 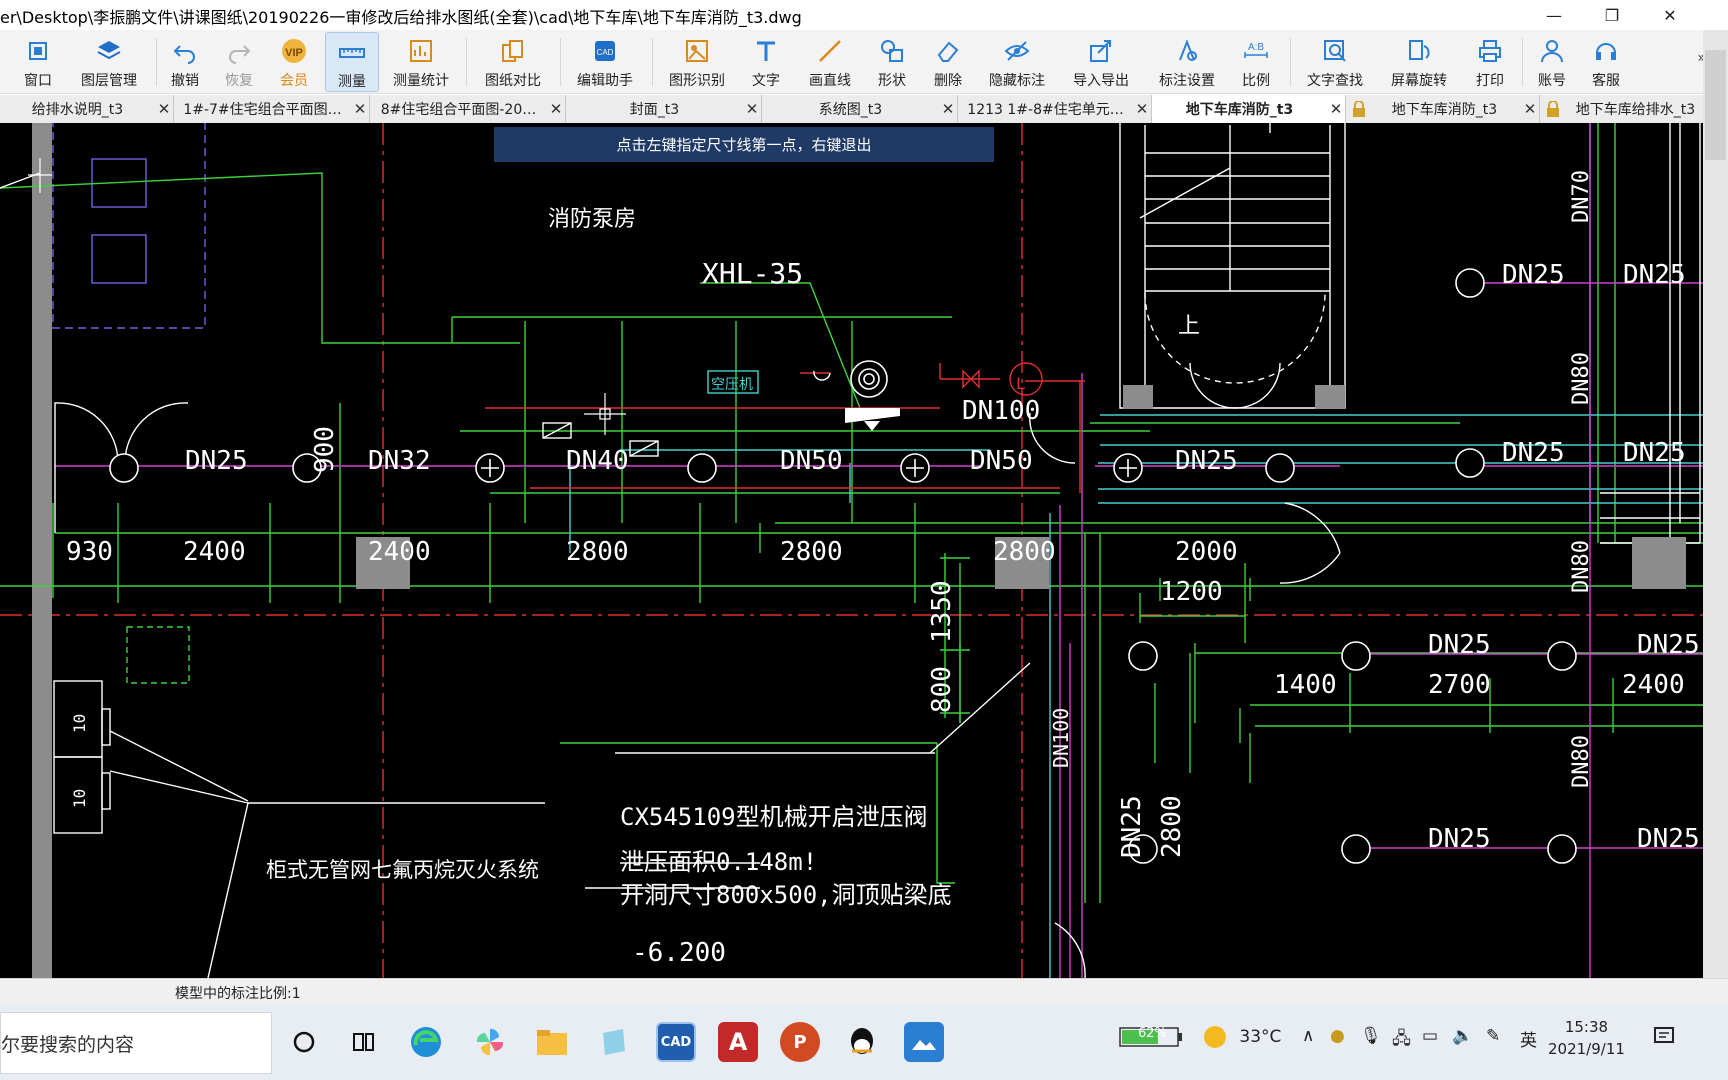 What do you see at coordinates (294, 53) in the screenshot?
I see `vip-badge-text: VIP` at bounding box center [294, 53].